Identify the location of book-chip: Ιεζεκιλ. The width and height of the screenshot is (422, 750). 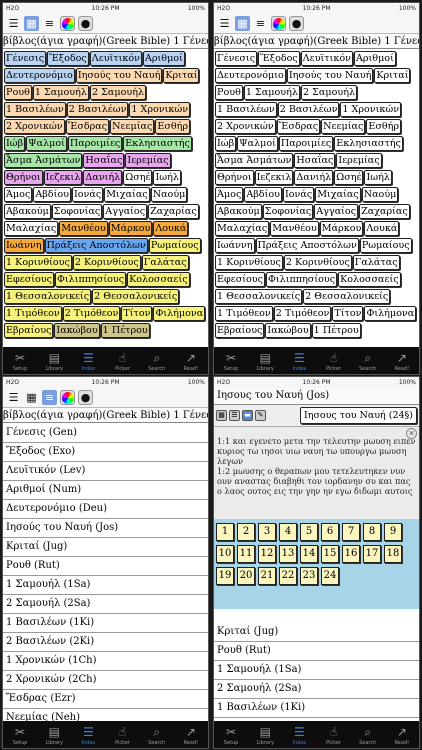
(63, 177).